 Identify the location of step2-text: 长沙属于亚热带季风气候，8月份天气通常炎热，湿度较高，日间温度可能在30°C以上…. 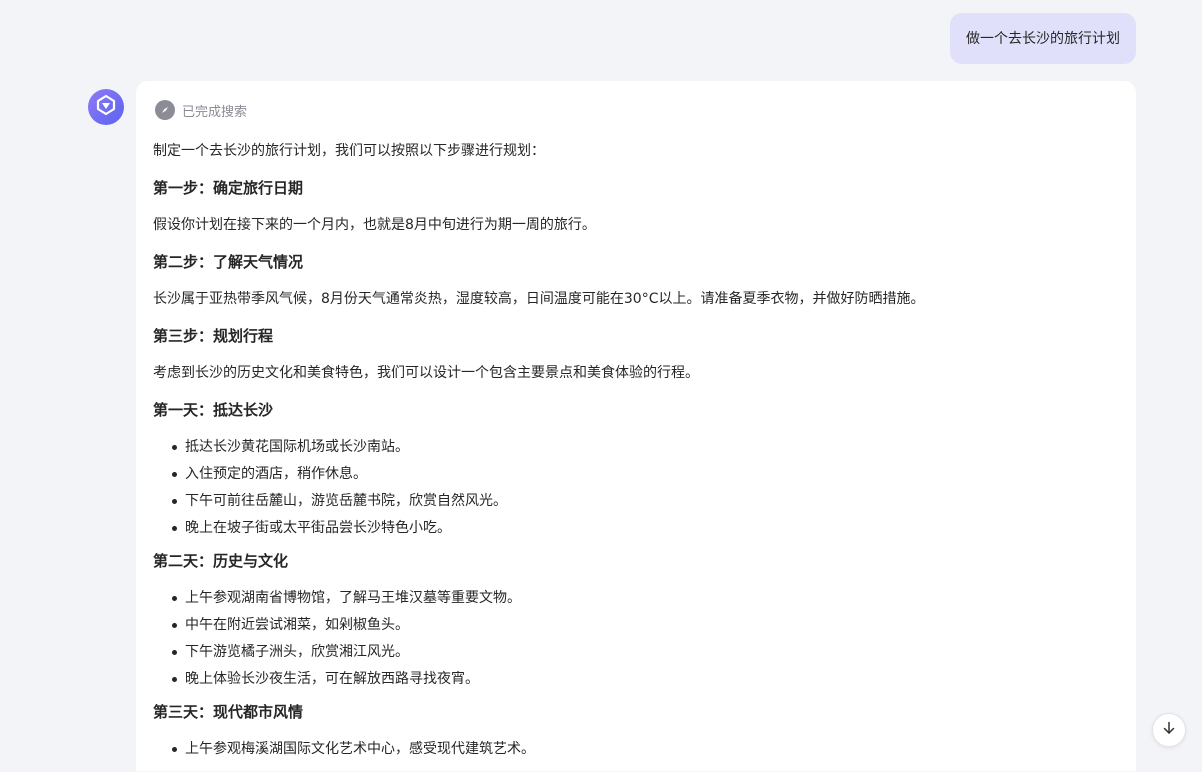
(539, 299).